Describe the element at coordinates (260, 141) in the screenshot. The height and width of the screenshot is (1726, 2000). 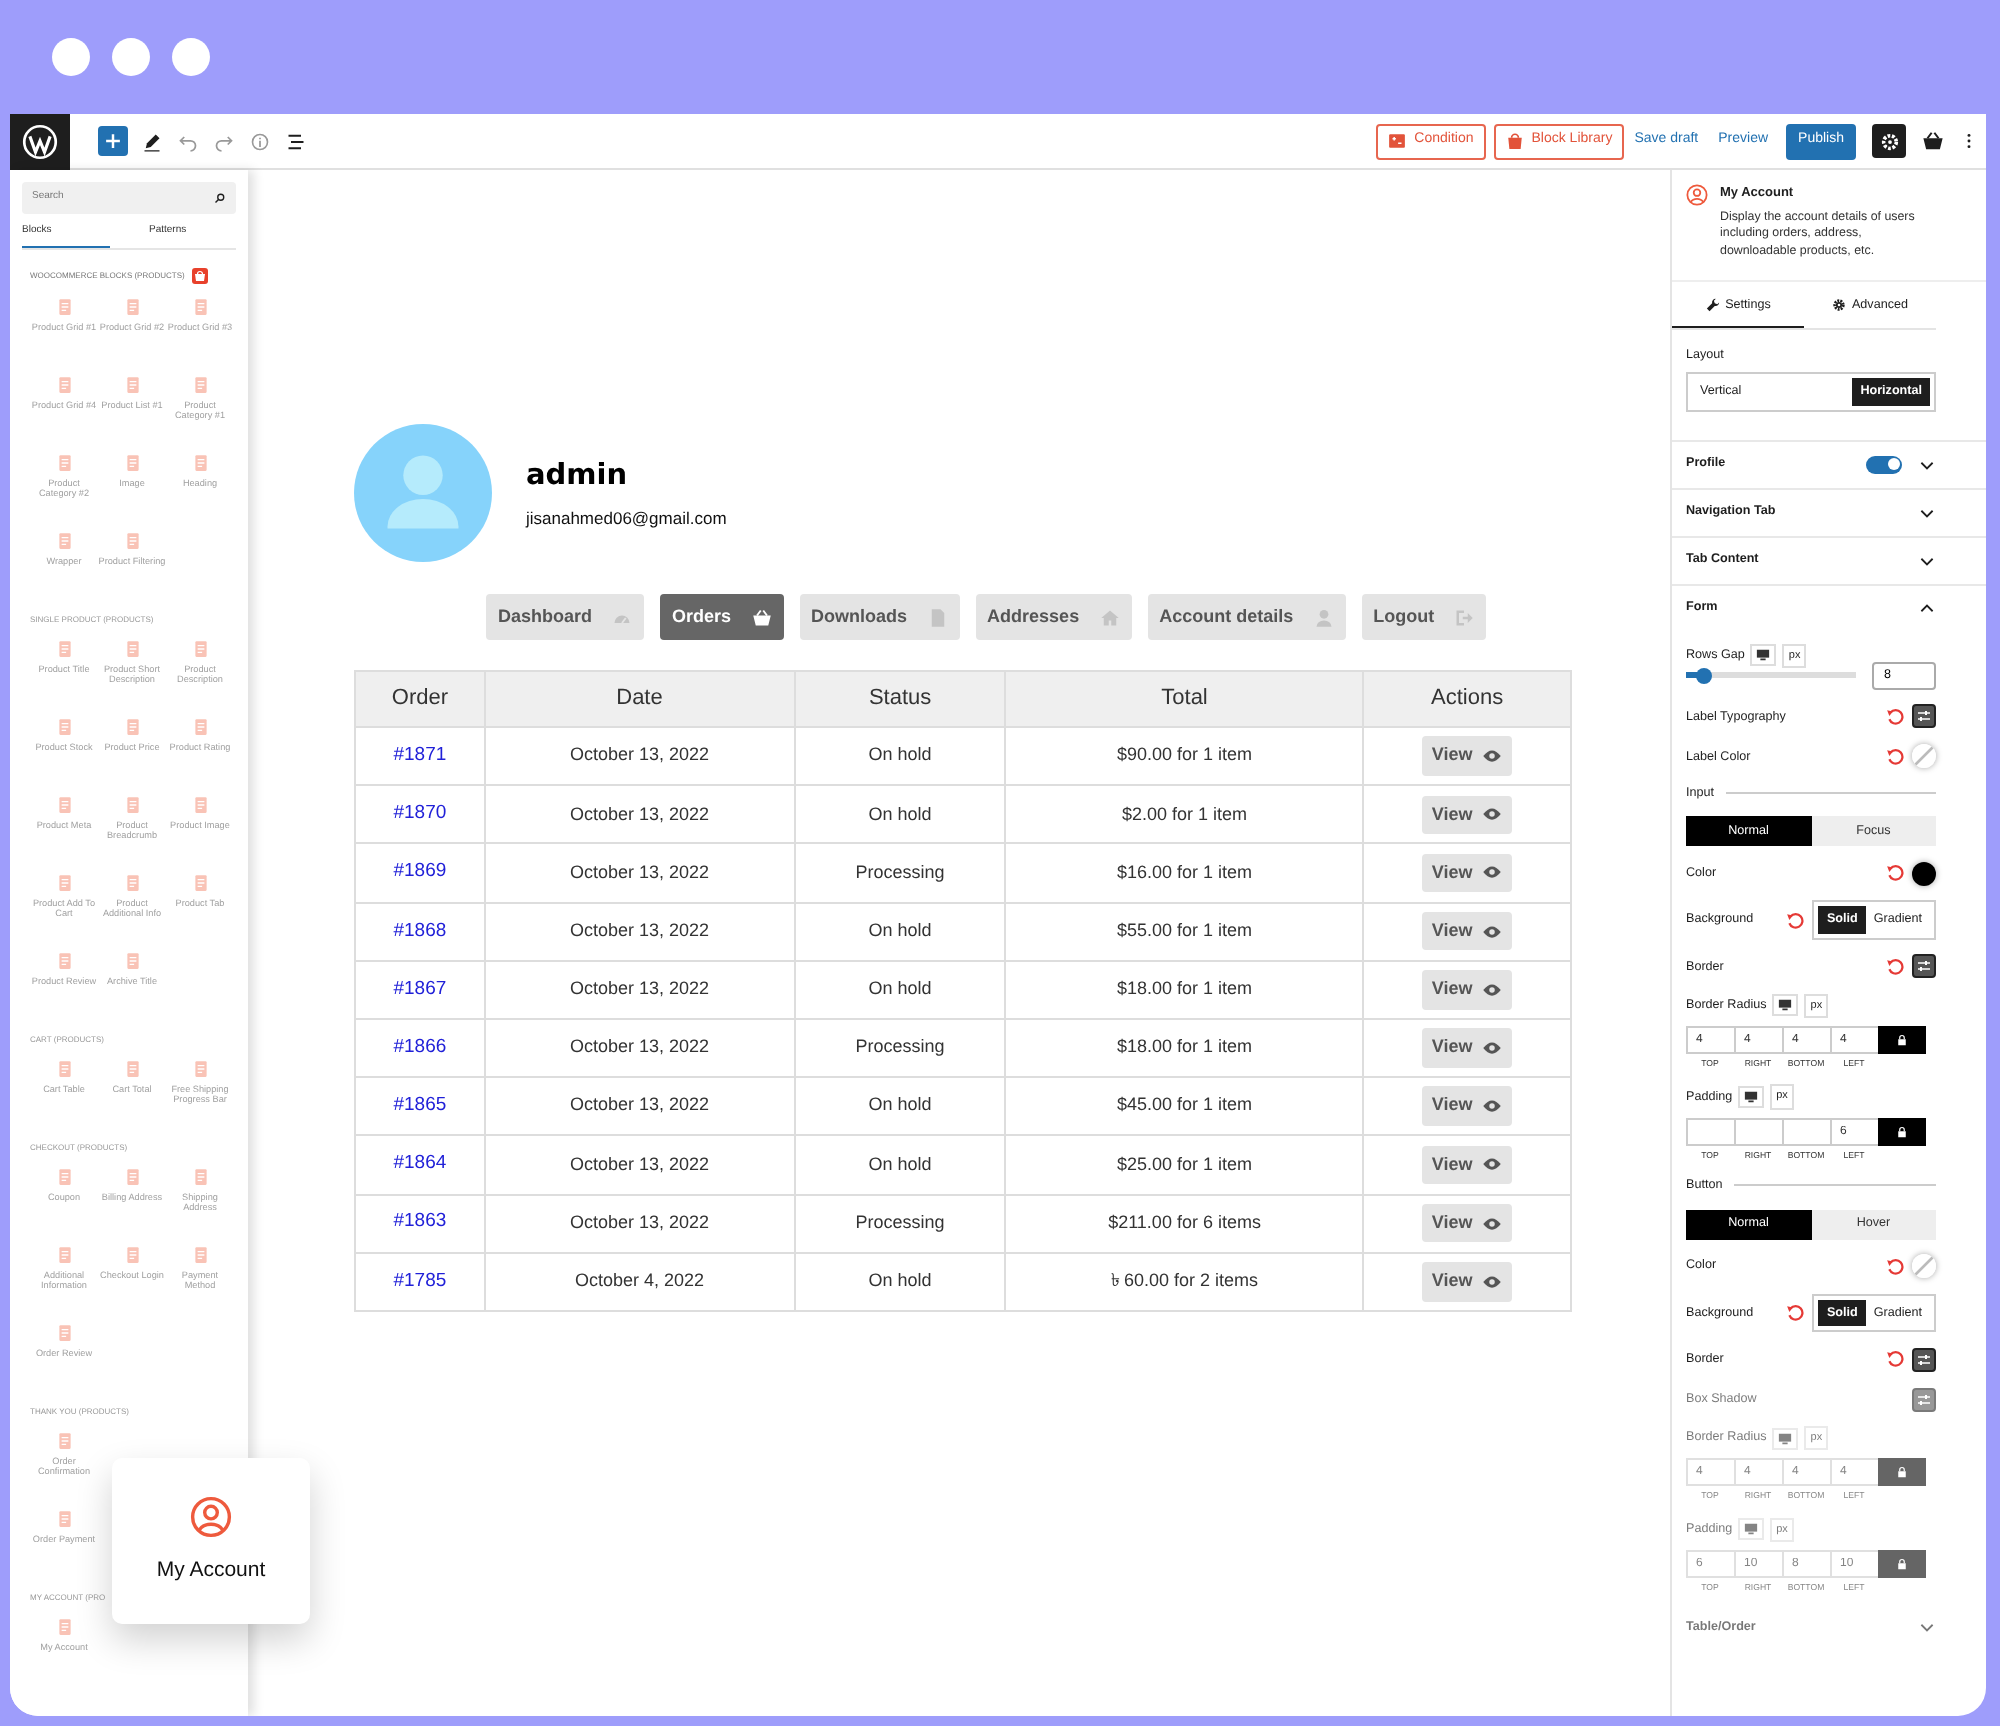
I see `info-icon` at that location.